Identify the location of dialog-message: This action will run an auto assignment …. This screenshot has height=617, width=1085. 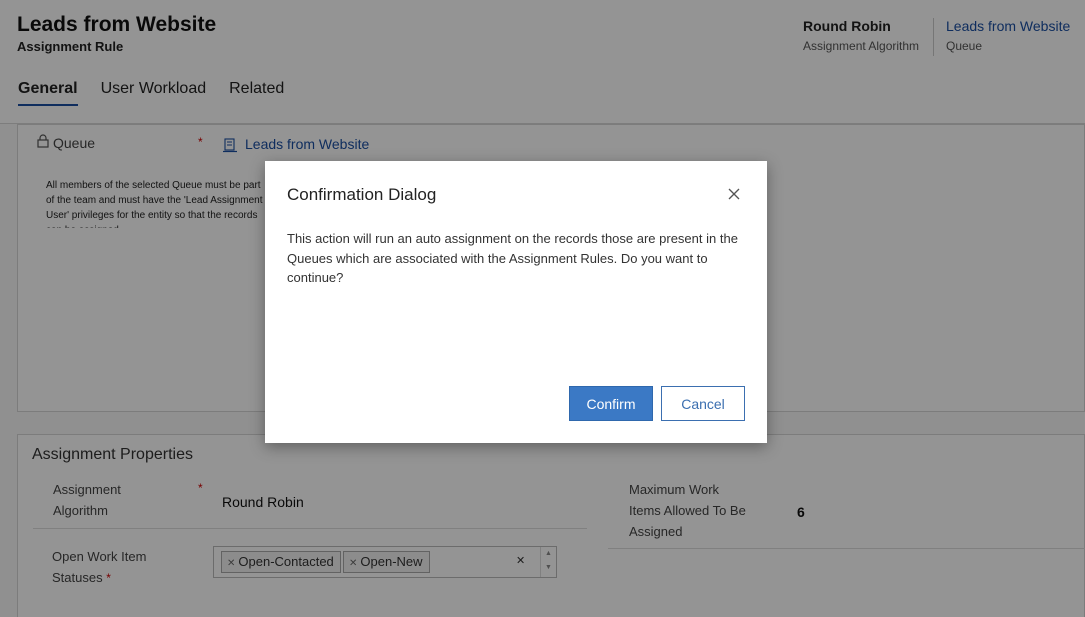
(512, 258).